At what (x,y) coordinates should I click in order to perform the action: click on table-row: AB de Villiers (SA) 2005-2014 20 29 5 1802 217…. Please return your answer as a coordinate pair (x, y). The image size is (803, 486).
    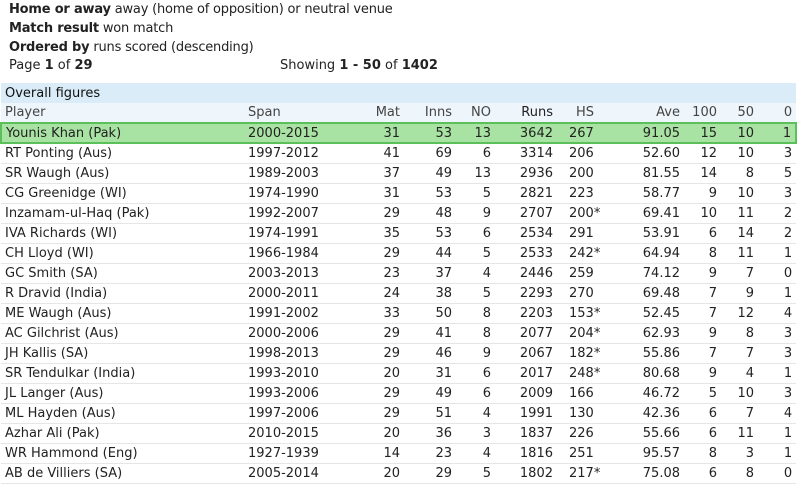
    Looking at the image, I should click on (399, 473).